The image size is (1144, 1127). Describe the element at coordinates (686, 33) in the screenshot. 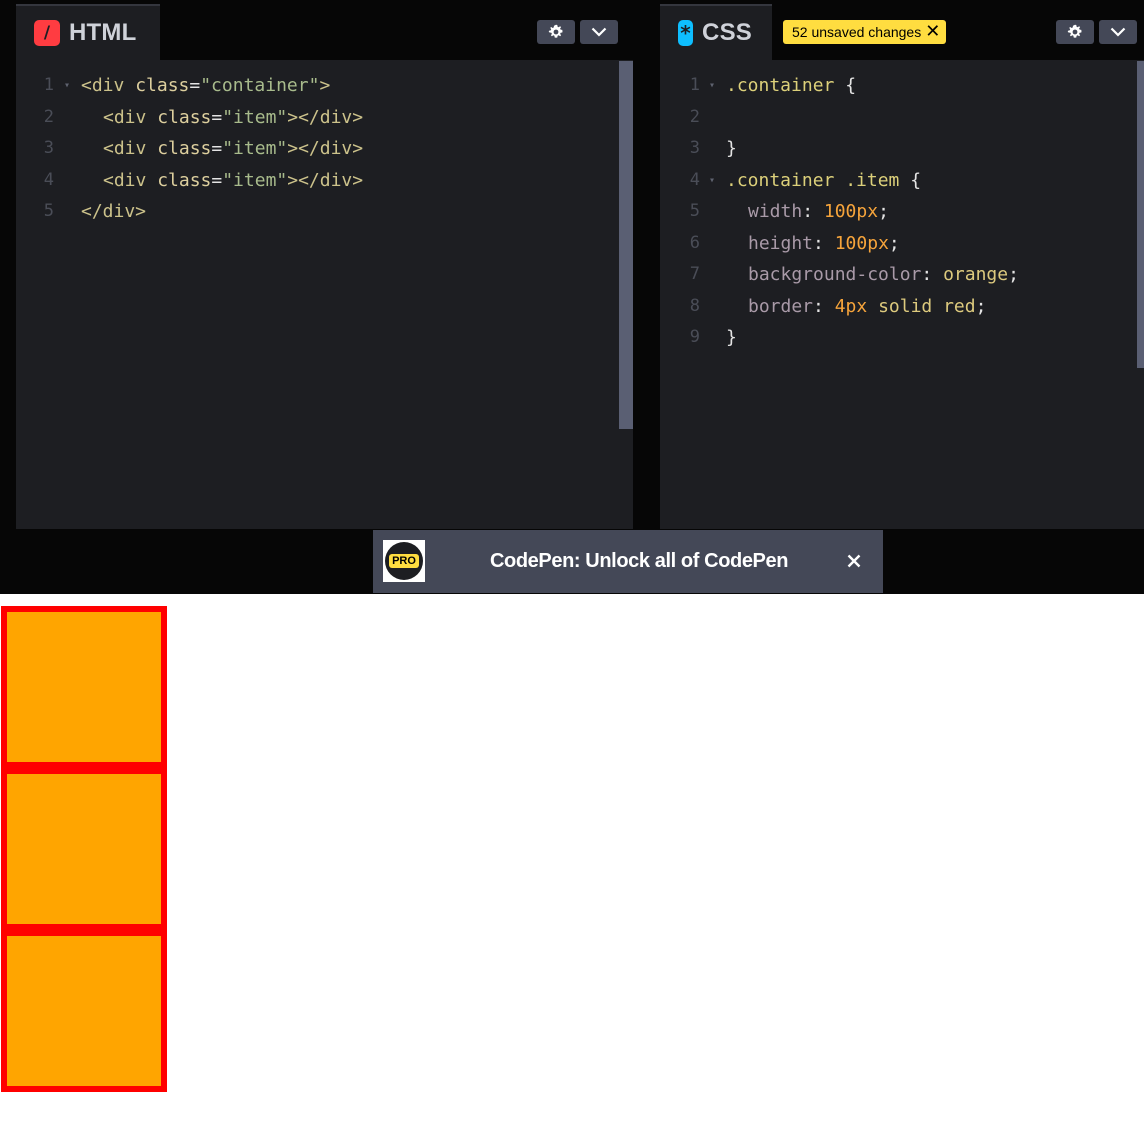

I see `css-asterisk-icon: *` at that location.